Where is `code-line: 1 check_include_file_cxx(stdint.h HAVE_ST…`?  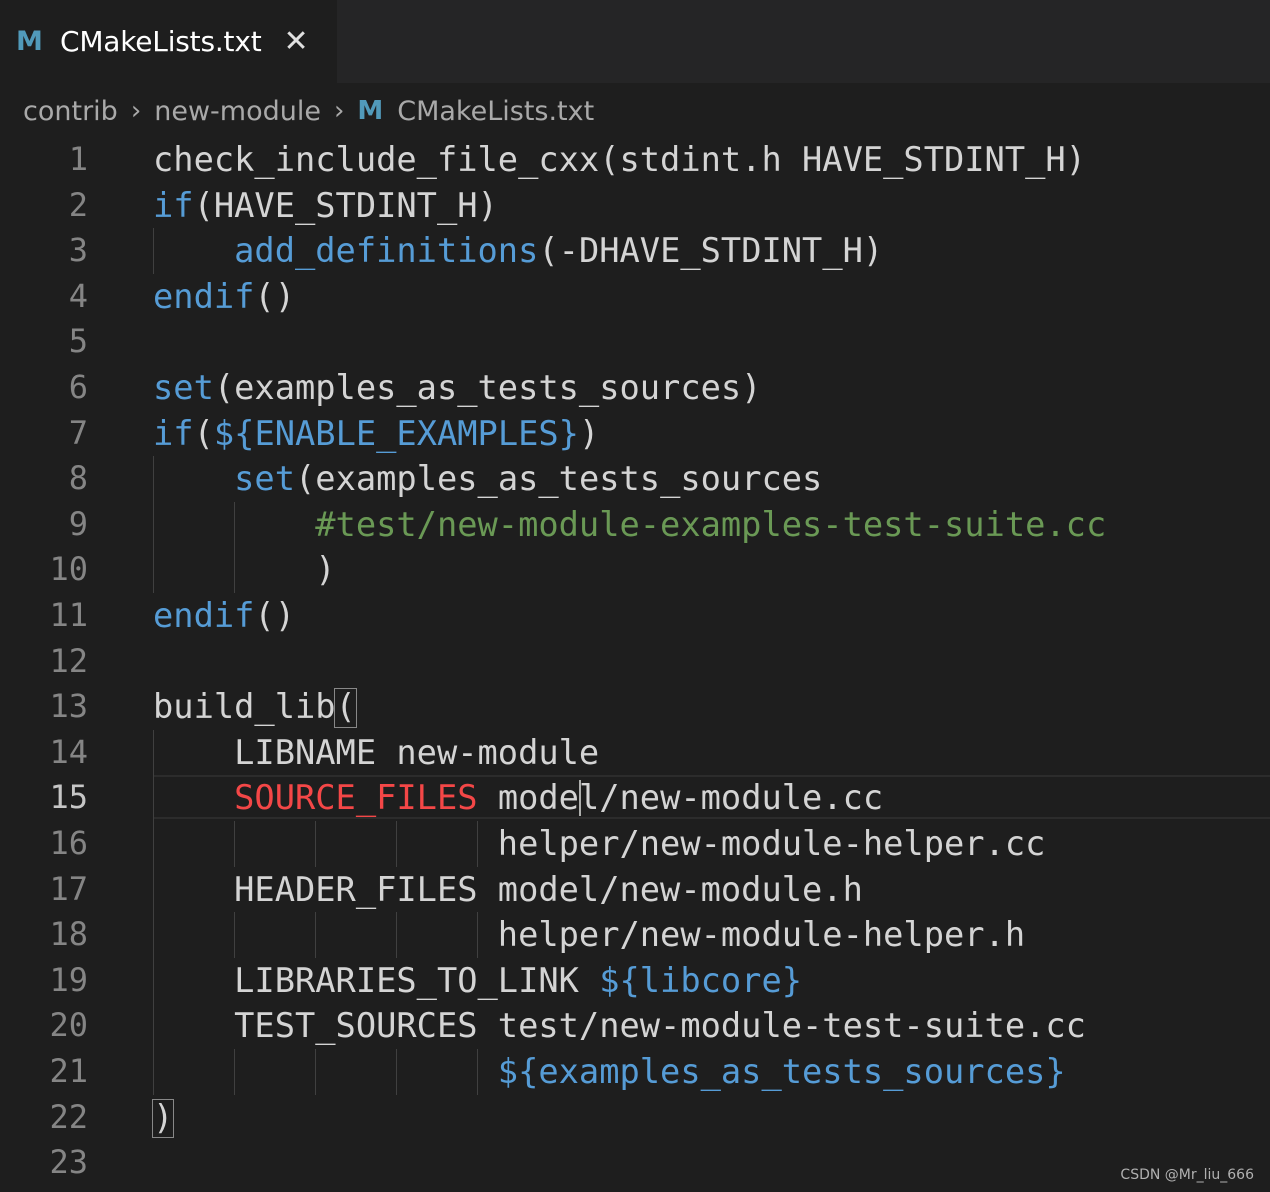 code-line: 1 check_include_file_cxx(stdint.h HAVE_ST… is located at coordinates (635, 160).